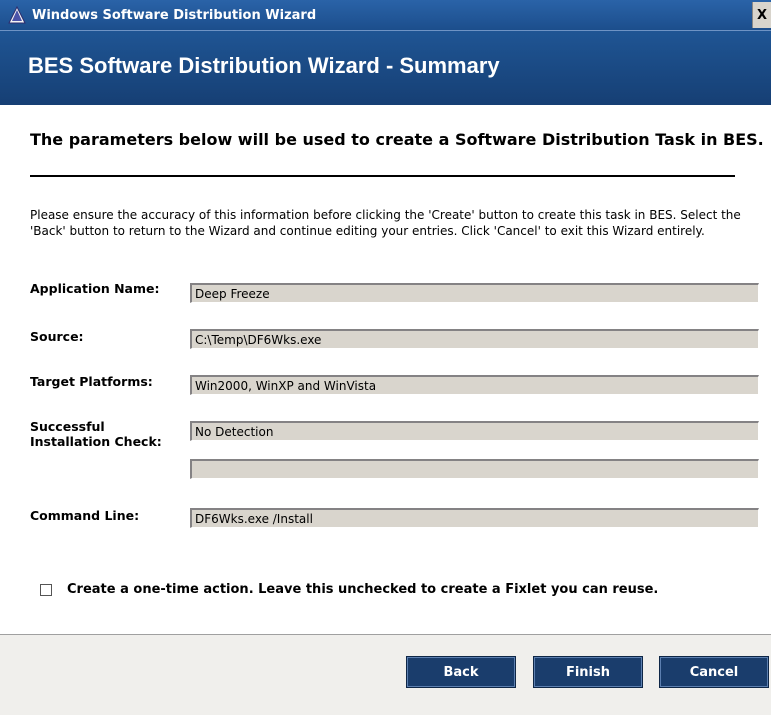 This screenshot has height=715, width=771. What do you see at coordinates (474, 518) in the screenshot?
I see `command-line-field` at bounding box center [474, 518].